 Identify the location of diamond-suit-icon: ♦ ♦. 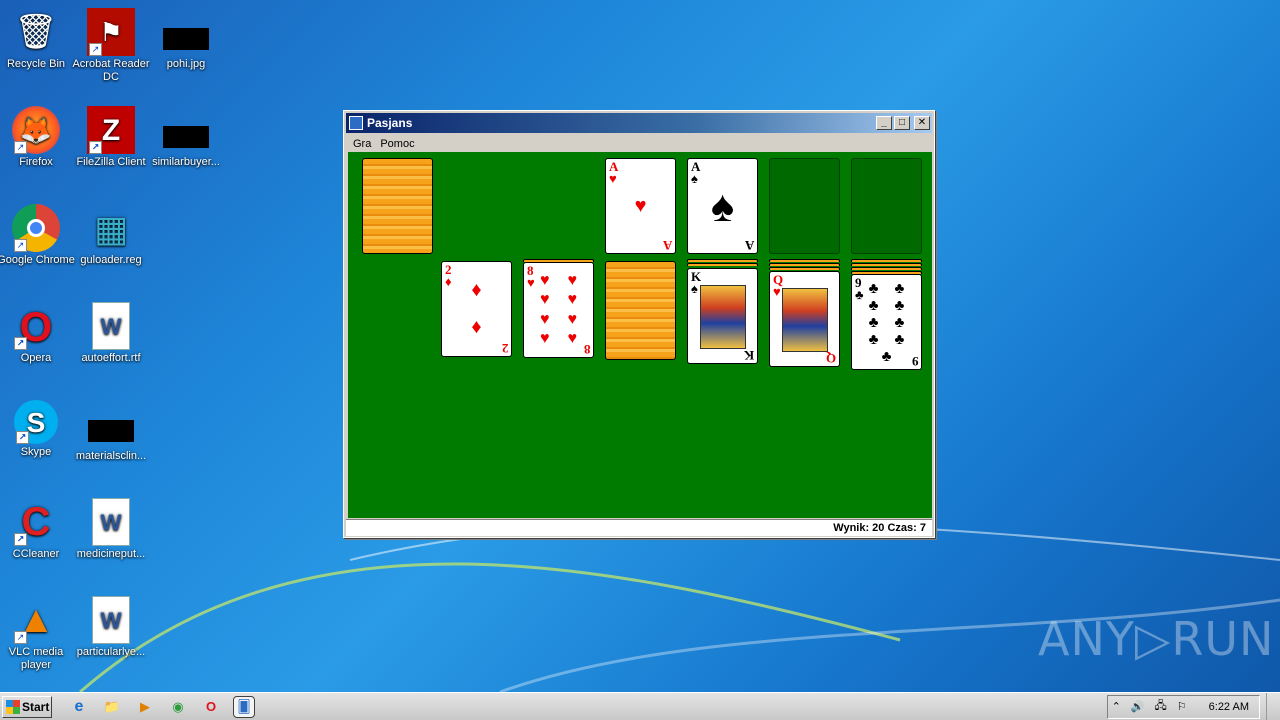
(476, 308).